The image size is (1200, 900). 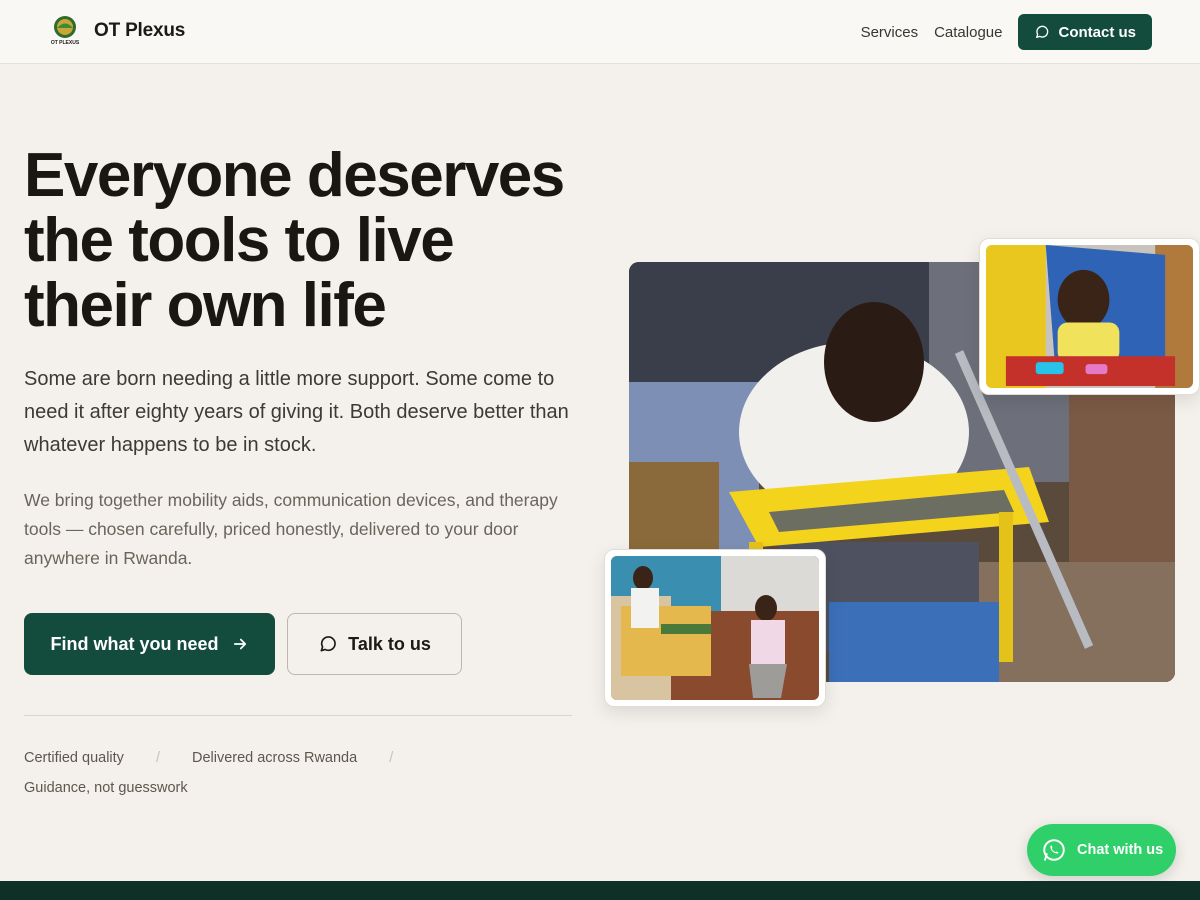 I want to click on find-what-you-need-button: Find what you need, so click(x=149, y=644).